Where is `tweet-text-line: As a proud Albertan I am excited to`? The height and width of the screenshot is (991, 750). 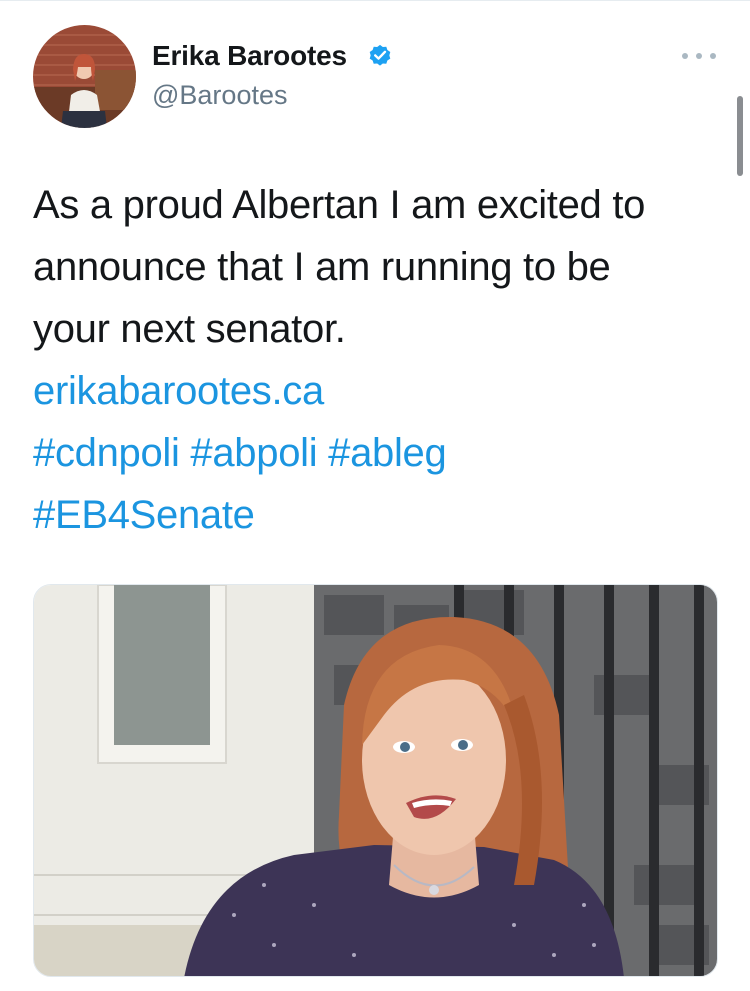 tweet-text-line: As a proud Albertan I am excited to is located at coordinates (339, 205).